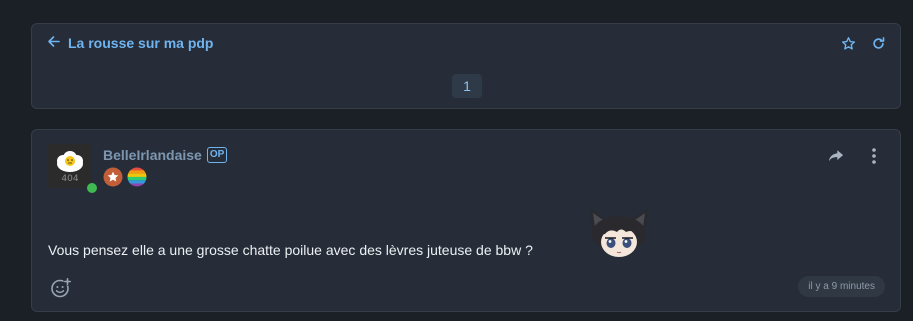 This screenshot has height=321, width=913. I want to click on avatar-label: 404, so click(70, 179).